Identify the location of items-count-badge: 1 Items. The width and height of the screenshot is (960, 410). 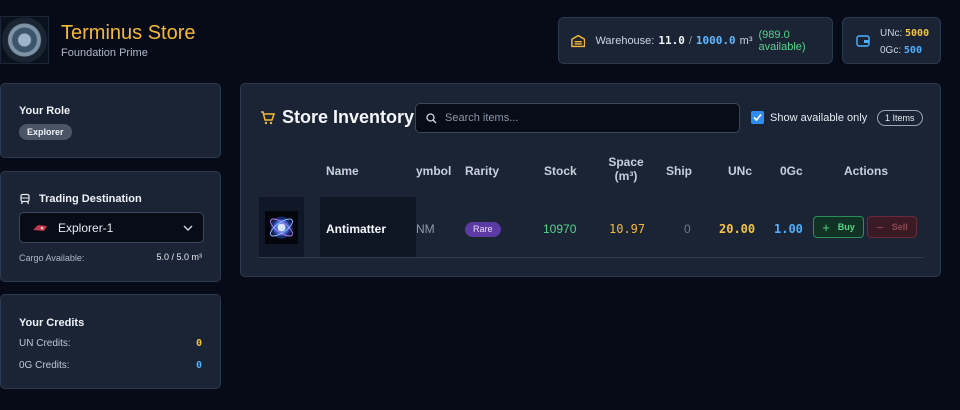
(900, 118).